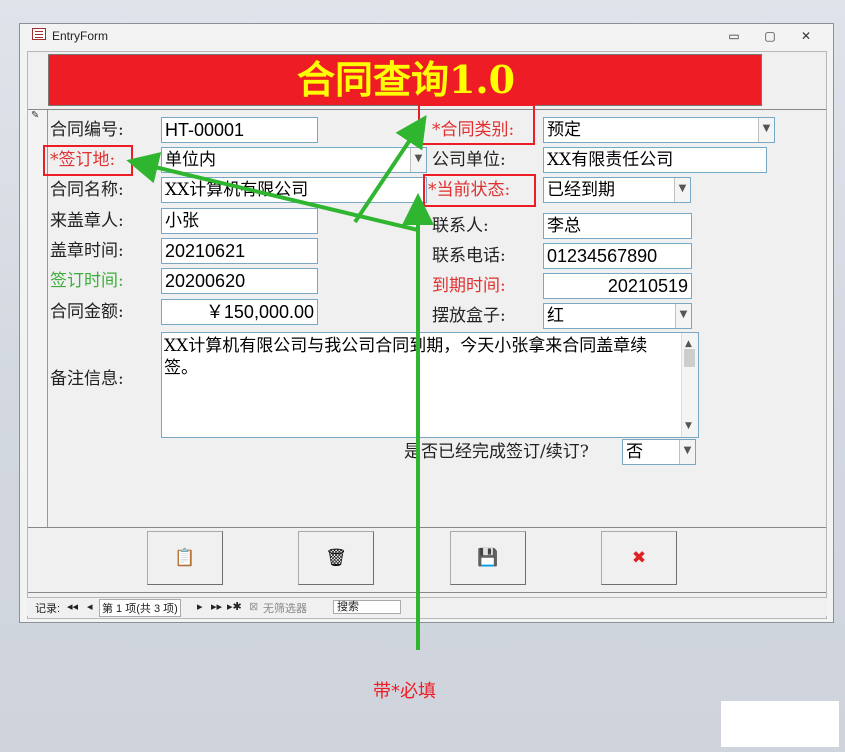 Image resolution: width=845 pixels, height=752 pixels. Describe the element at coordinates (390, 169) in the screenshot. I see `arrow-to-contract-type` at that location.